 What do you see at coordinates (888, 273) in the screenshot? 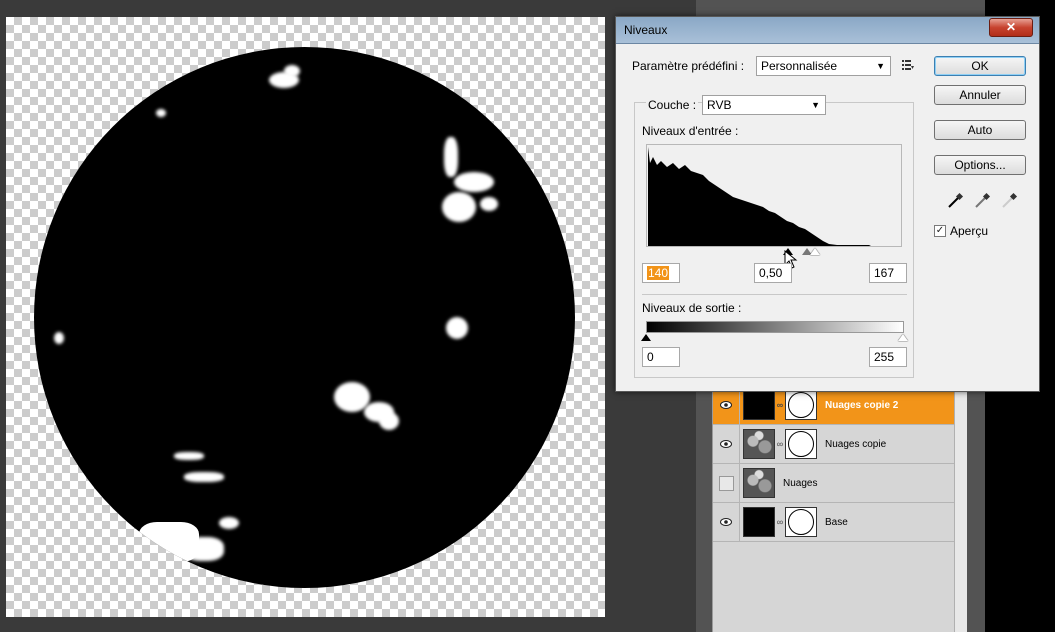
I see `input-white-field: 167` at bounding box center [888, 273].